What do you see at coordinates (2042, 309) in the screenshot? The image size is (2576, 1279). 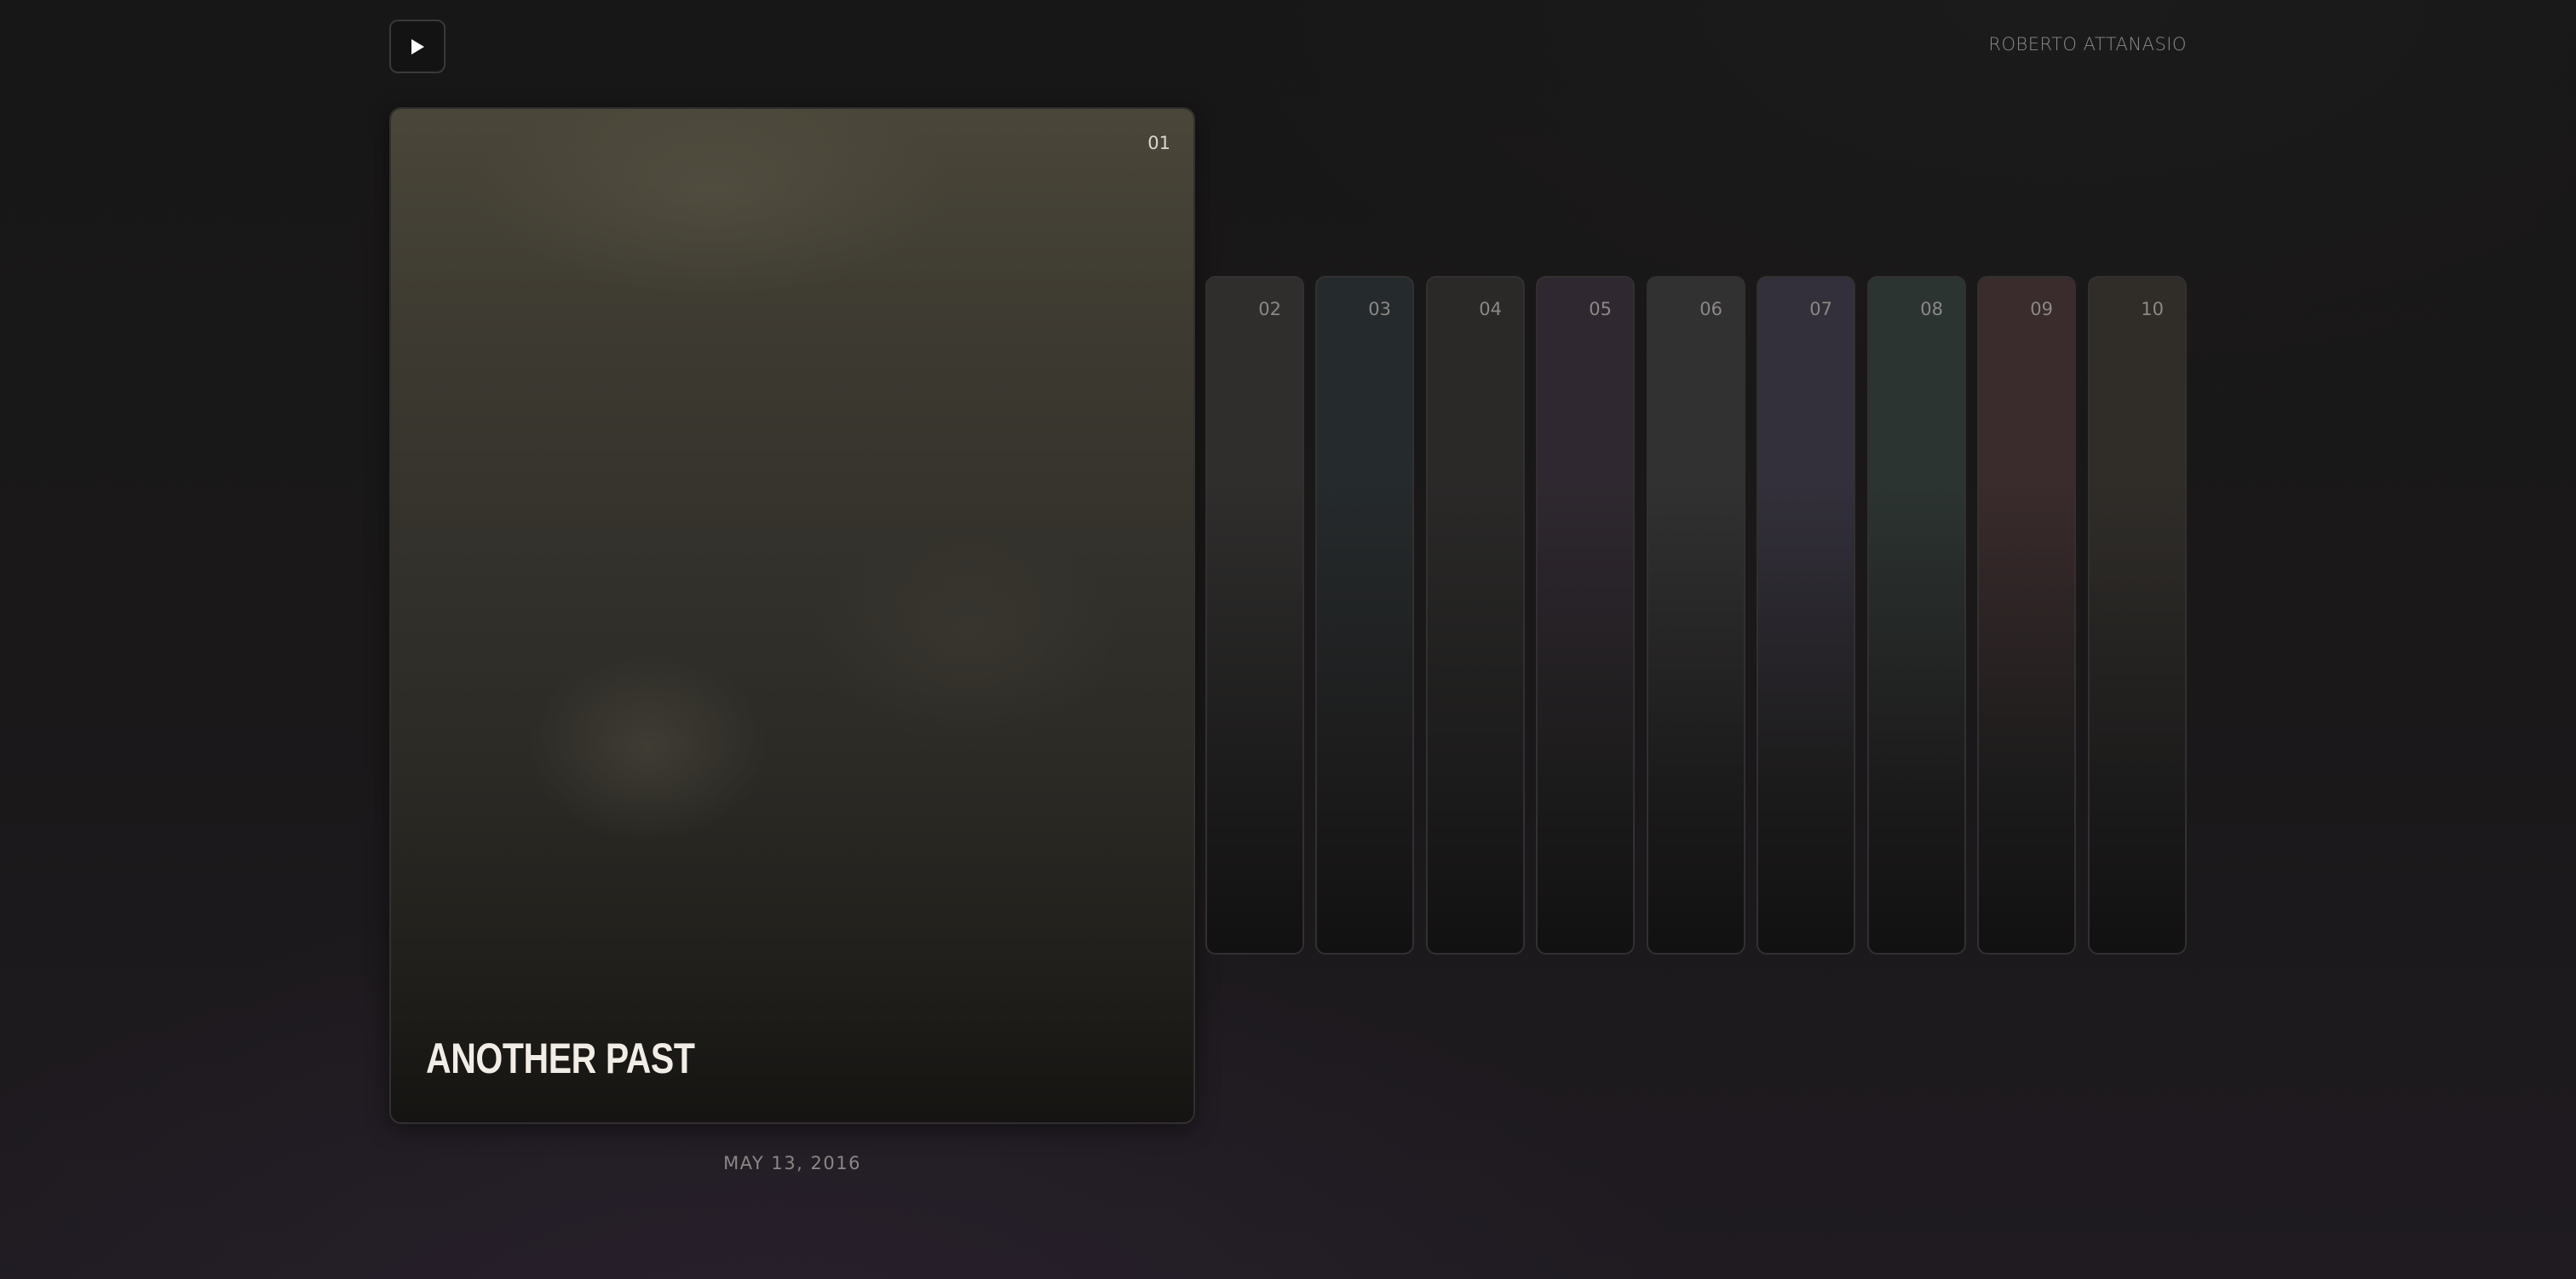 I see `thumbnail-number: 09` at bounding box center [2042, 309].